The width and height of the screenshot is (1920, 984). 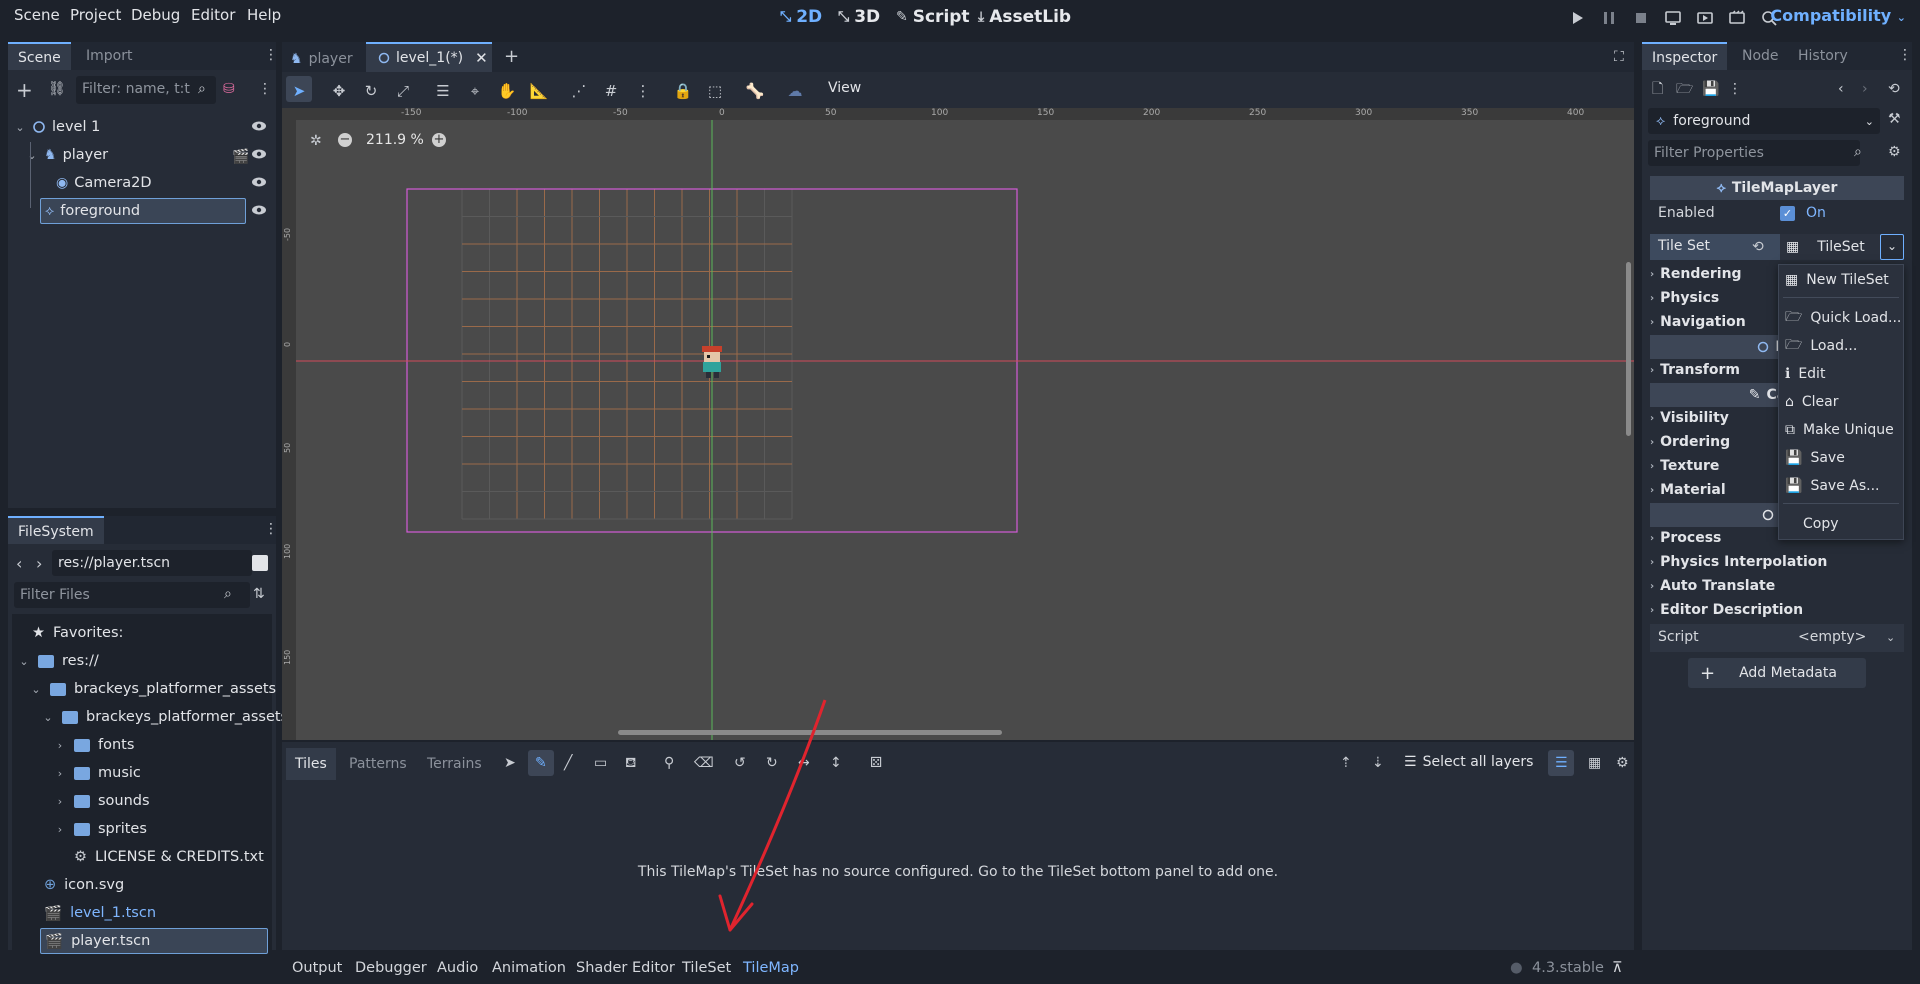 What do you see at coordinates (1832, 637) in the screenshot?
I see `script-value: <empty>` at bounding box center [1832, 637].